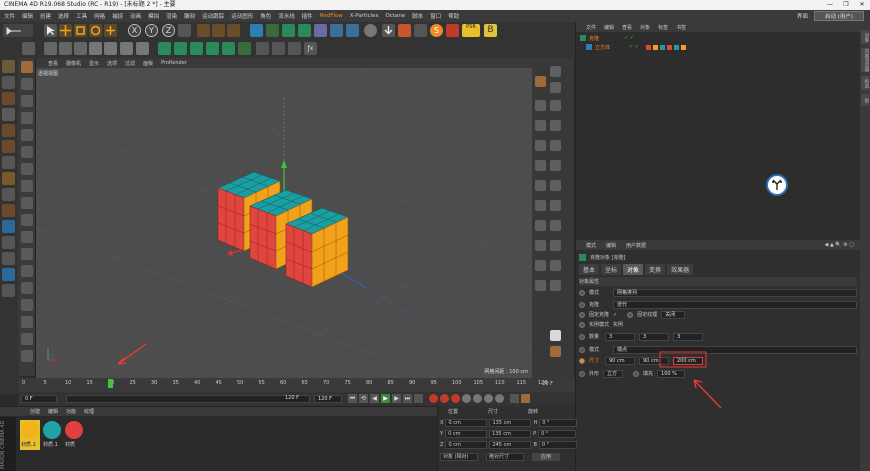 This screenshot has height=471, width=870. What do you see at coordinates (135, 16) in the screenshot?
I see `menu-item-animate: 动画` at bounding box center [135, 16].